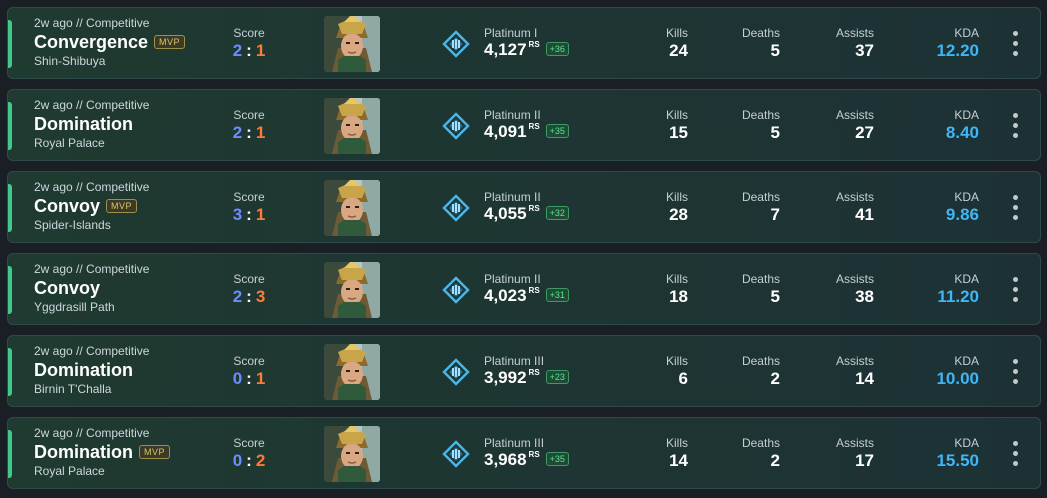  Describe the element at coordinates (505, 377) in the screenshot. I see `rank-score-value: 3,992` at that location.